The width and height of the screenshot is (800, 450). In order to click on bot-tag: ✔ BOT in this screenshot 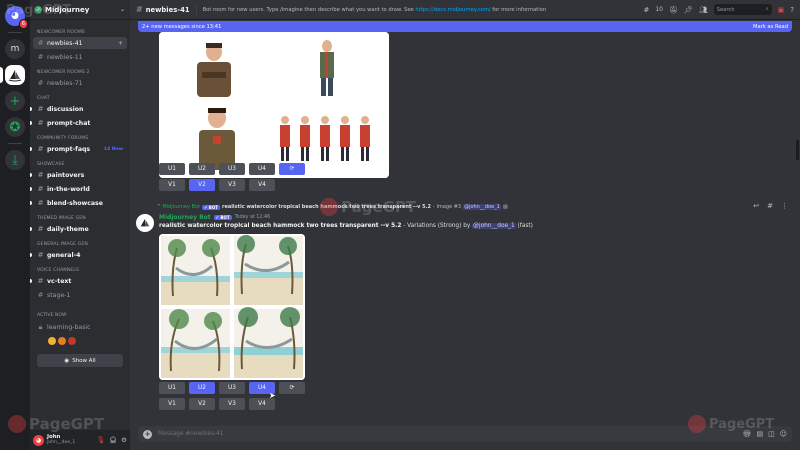, I will do `click(222, 217)`.